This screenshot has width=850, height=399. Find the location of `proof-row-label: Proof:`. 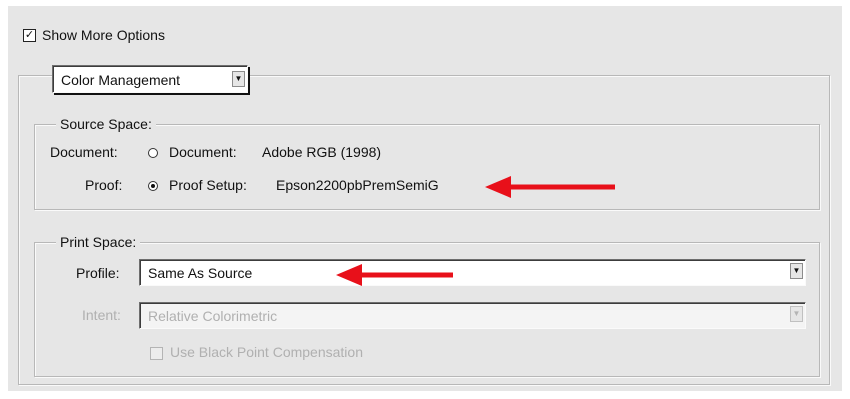

proof-row-label: Proof: is located at coordinates (104, 185).